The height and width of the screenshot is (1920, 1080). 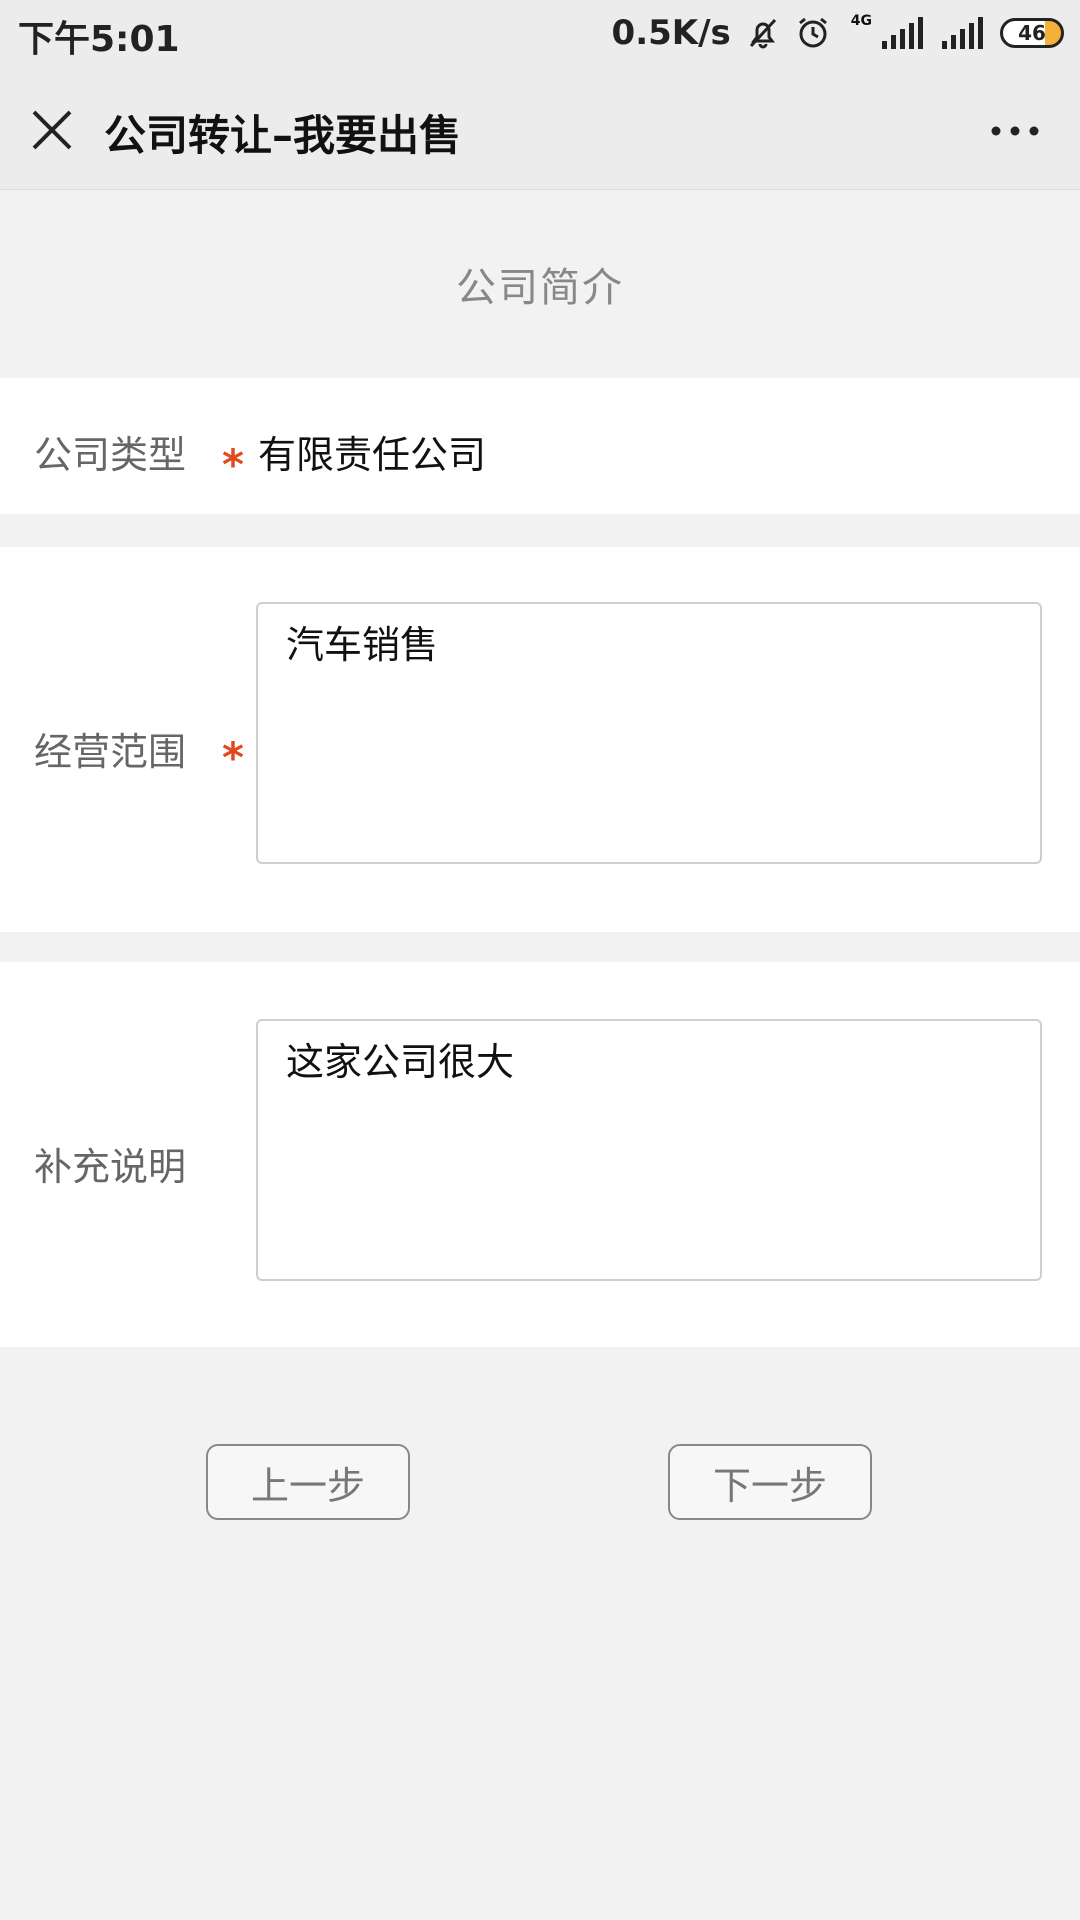 What do you see at coordinates (110, 752) in the screenshot?
I see `business-scope-label: 经营范围` at bounding box center [110, 752].